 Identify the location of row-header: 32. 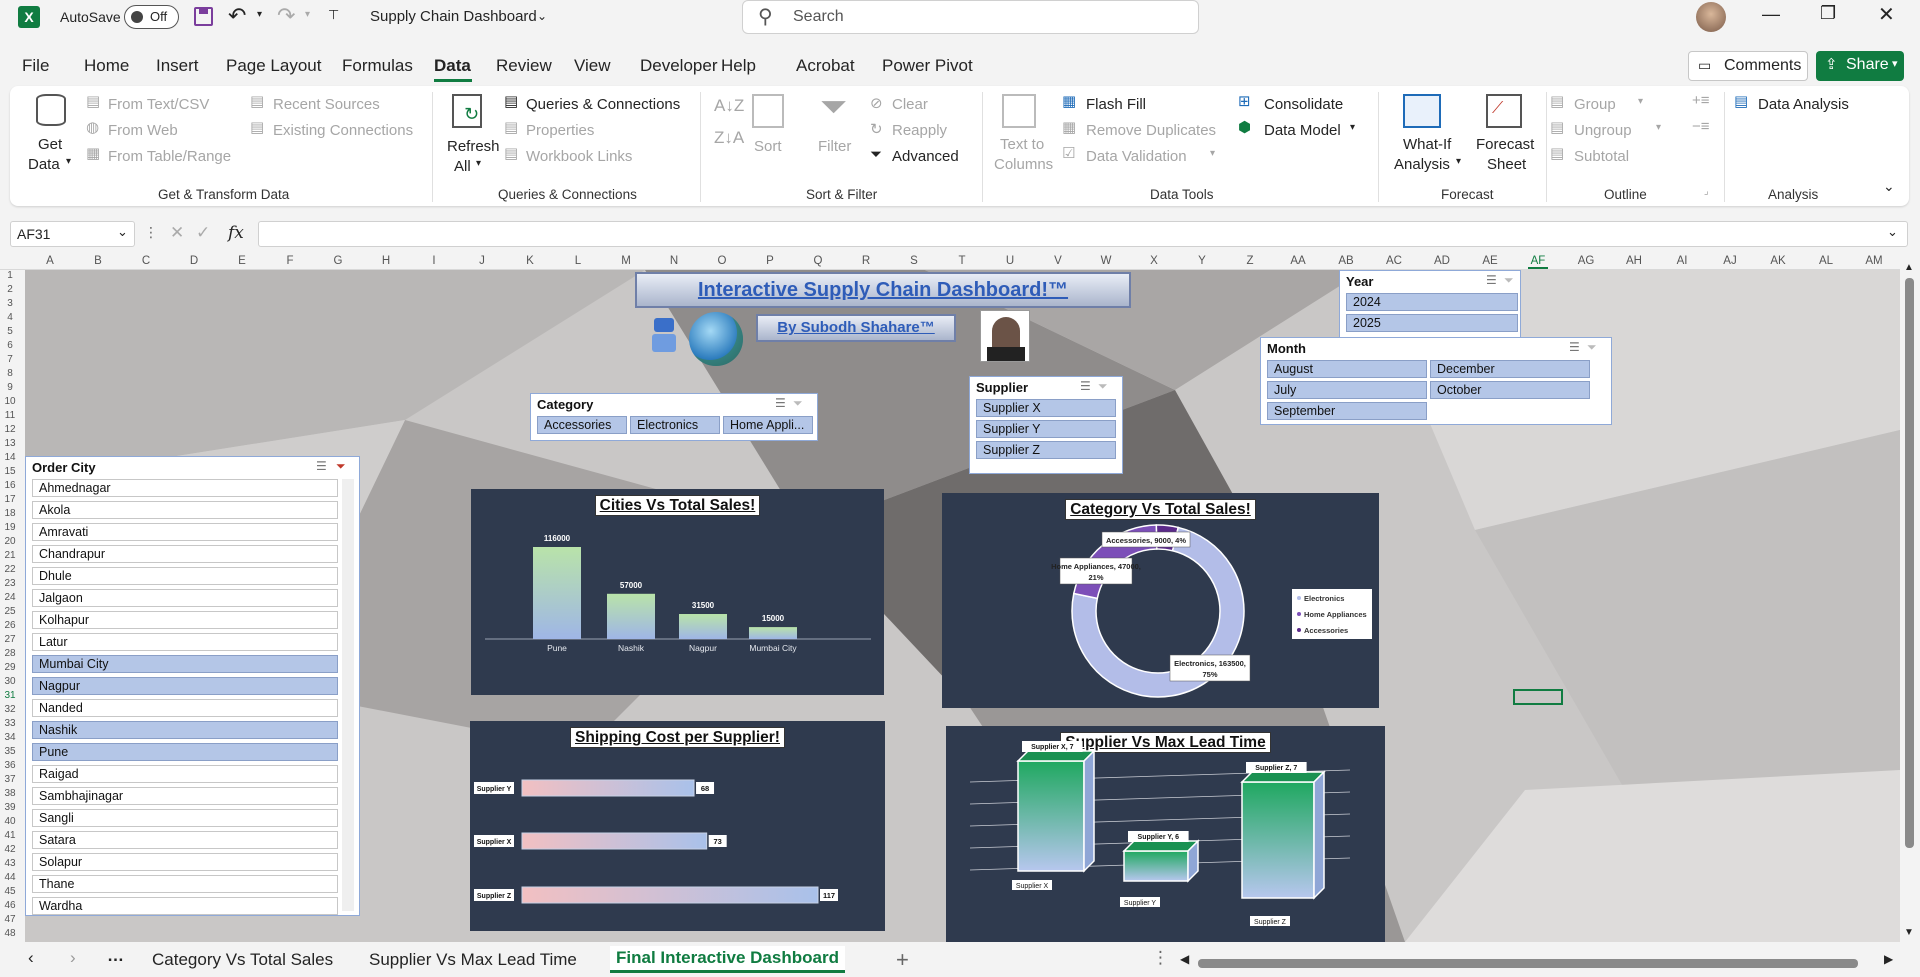
(10, 709).